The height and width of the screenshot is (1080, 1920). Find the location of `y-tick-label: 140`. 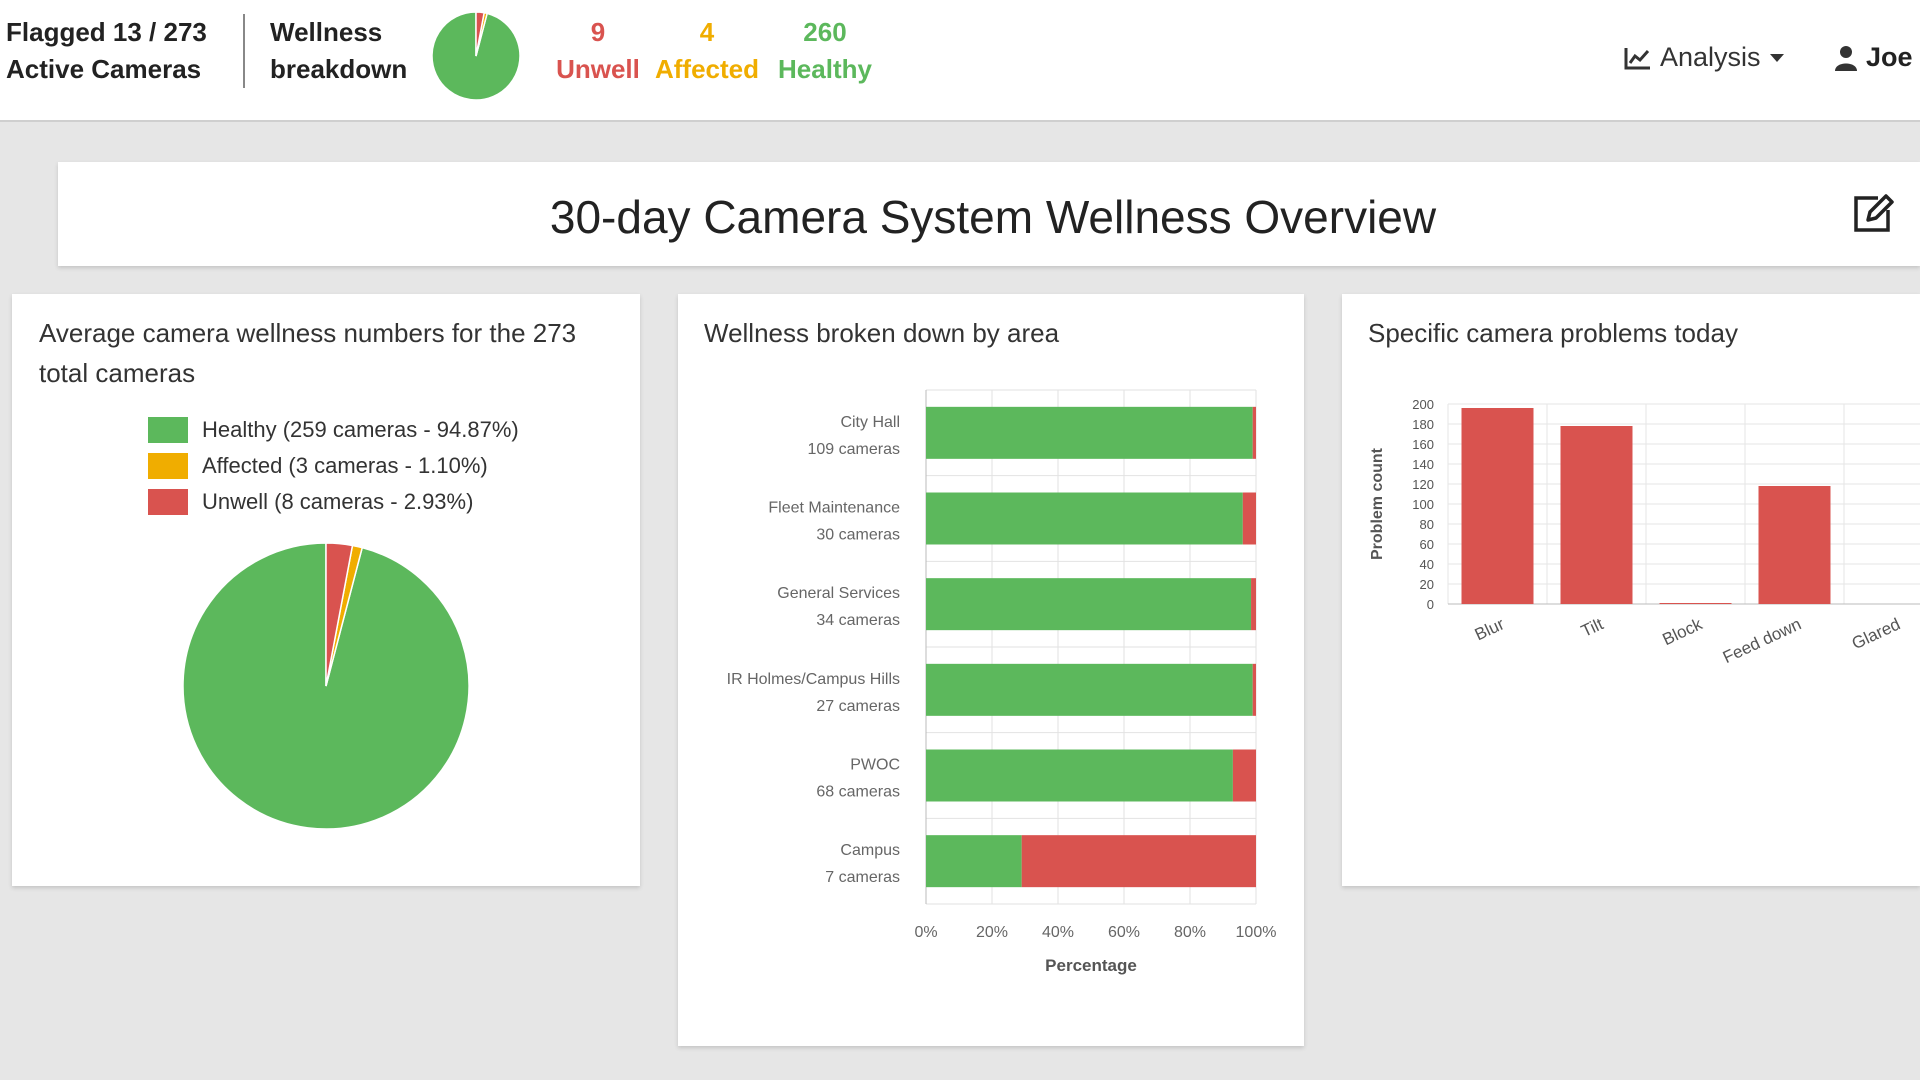

y-tick-label: 140 is located at coordinates (1423, 464).